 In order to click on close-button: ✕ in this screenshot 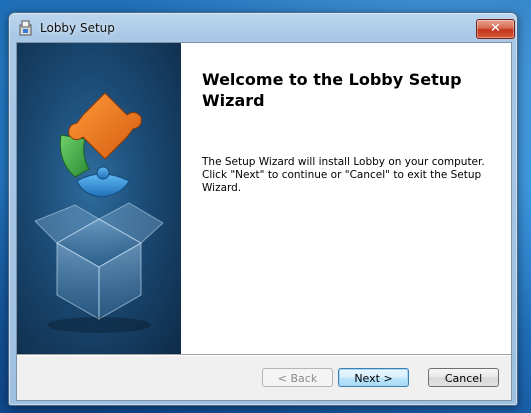, I will do `click(495, 29)`.